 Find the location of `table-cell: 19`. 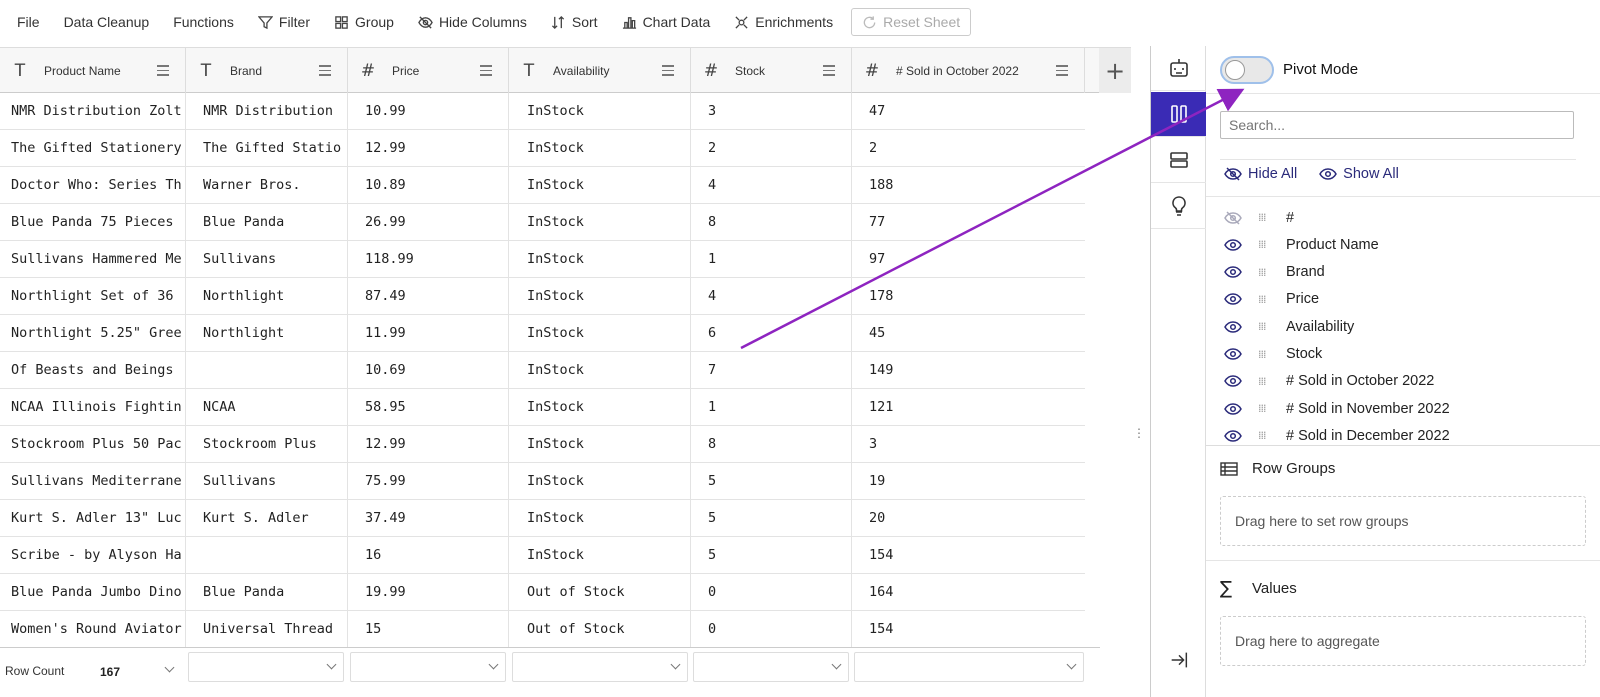

table-cell: 19 is located at coordinates (968, 481).